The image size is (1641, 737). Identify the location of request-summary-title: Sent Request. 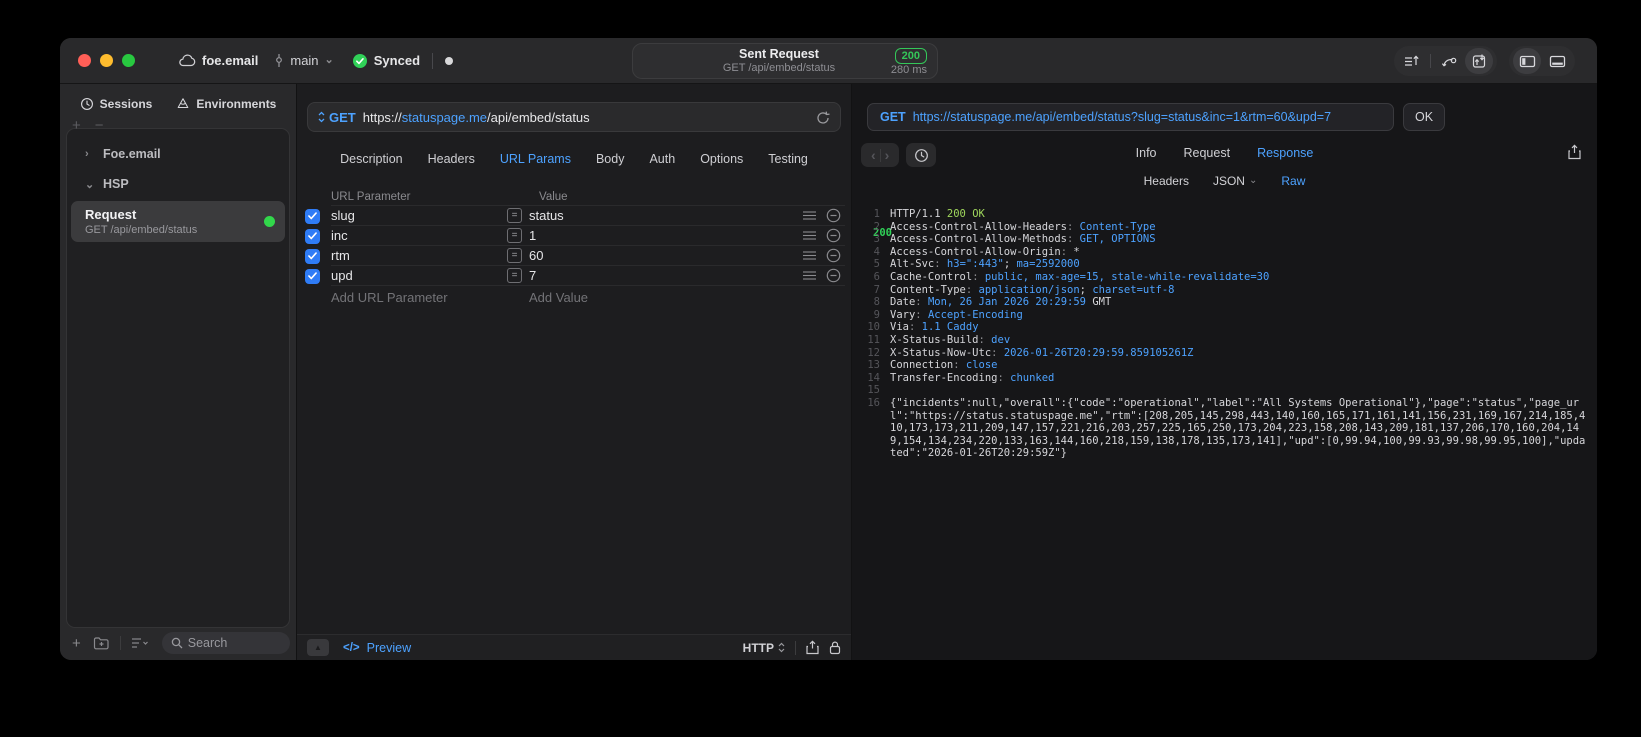
(779, 54).